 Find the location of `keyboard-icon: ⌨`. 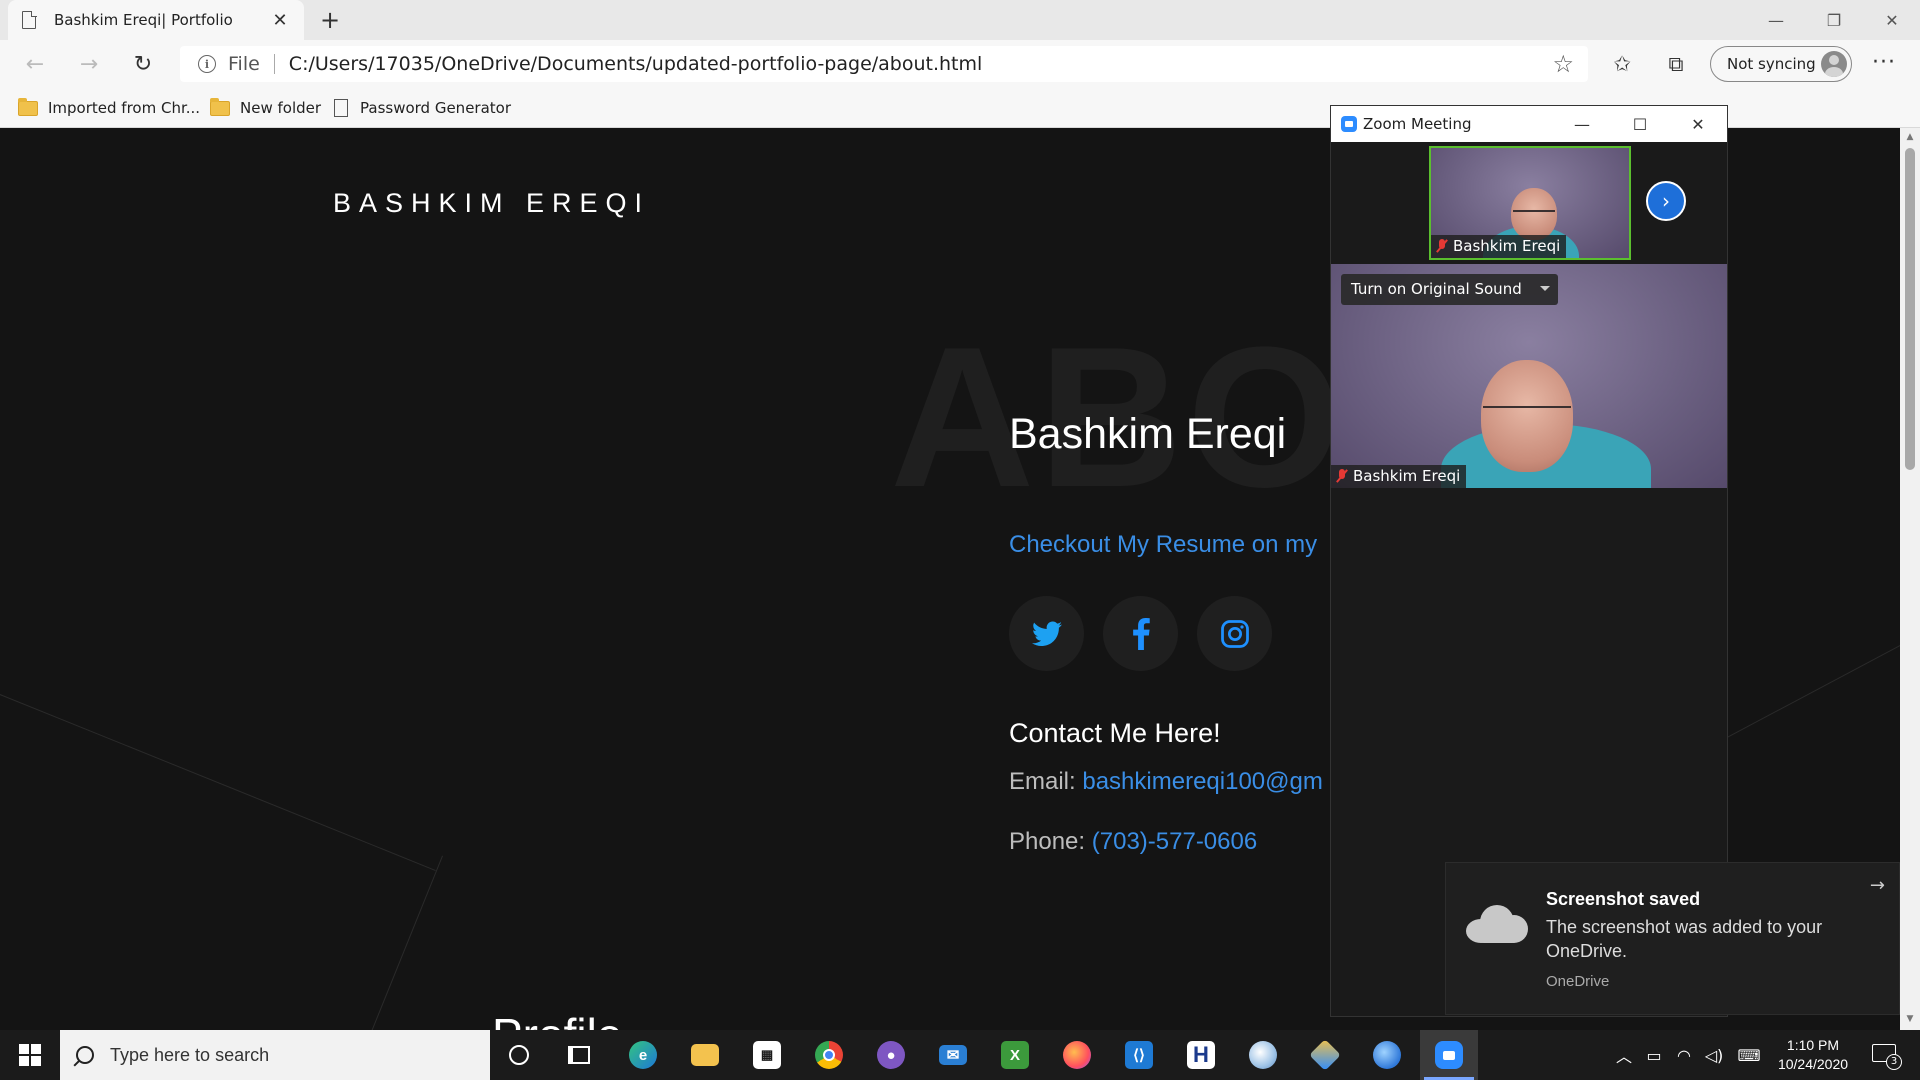

keyboard-icon: ⌨ is located at coordinates (1749, 1055).